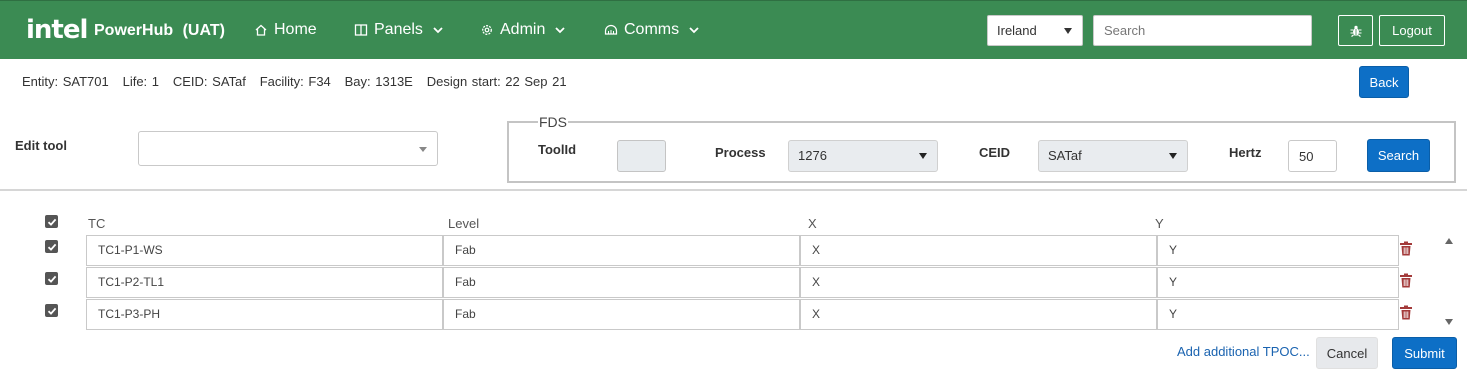 The height and width of the screenshot is (385, 1467). Describe the element at coordinates (264, 250) in the screenshot. I see `tc-field: TC1-P1-WS` at that location.